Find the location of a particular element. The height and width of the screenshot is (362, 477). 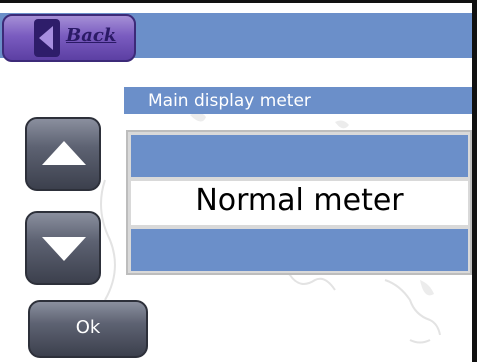

section-header: Main display meter is located at coordinates (298, 100).